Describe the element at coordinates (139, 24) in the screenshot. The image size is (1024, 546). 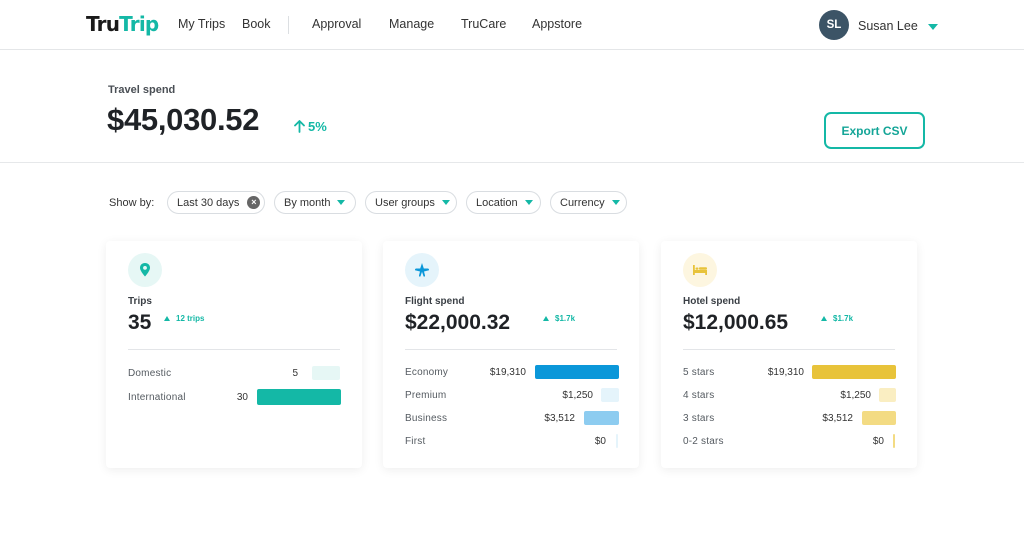
I see `logo-accent: Trip` at that location.